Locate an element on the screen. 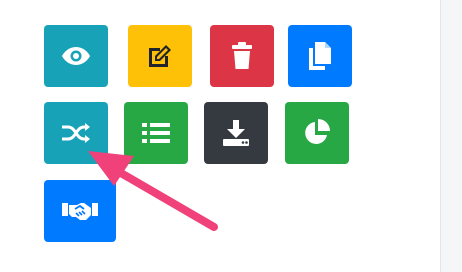  shuffle-button is located at coordinates (76, 133).